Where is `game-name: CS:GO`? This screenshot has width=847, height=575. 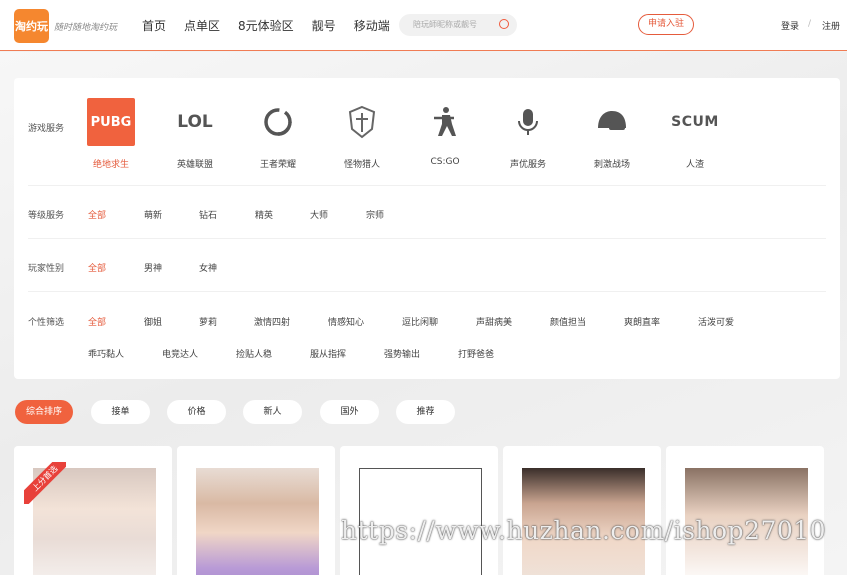 game-name: CS:GO is located at coordinates (445, 162).